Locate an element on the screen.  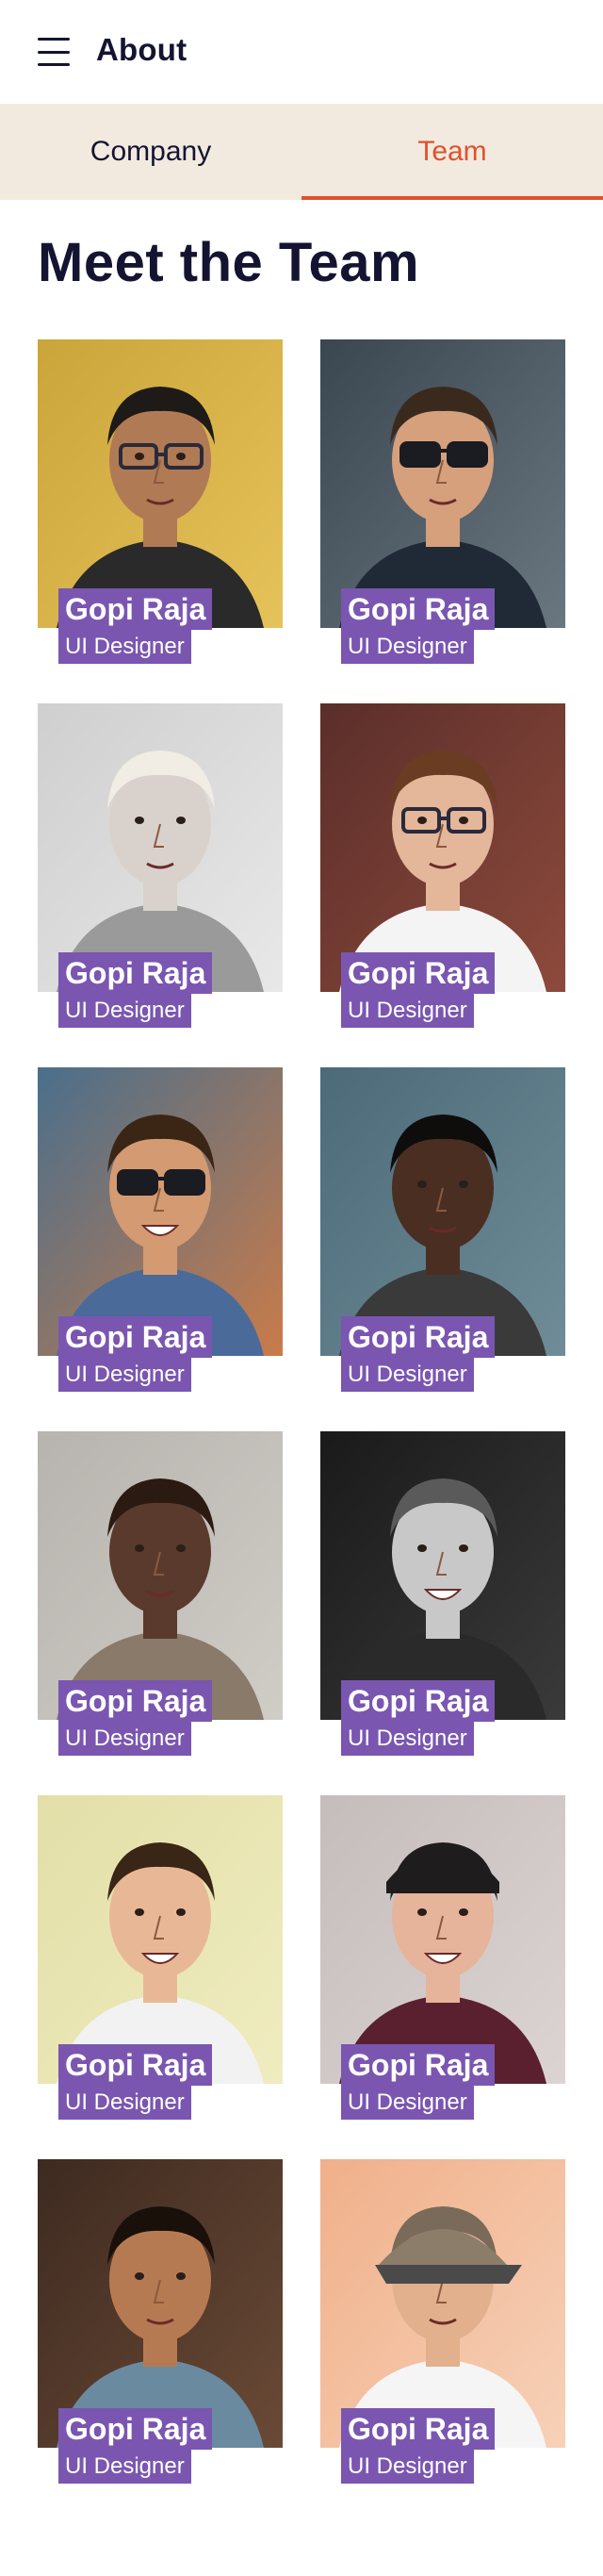
laughing-man-sunglasses-photo is located at coordinates (160, 1211).